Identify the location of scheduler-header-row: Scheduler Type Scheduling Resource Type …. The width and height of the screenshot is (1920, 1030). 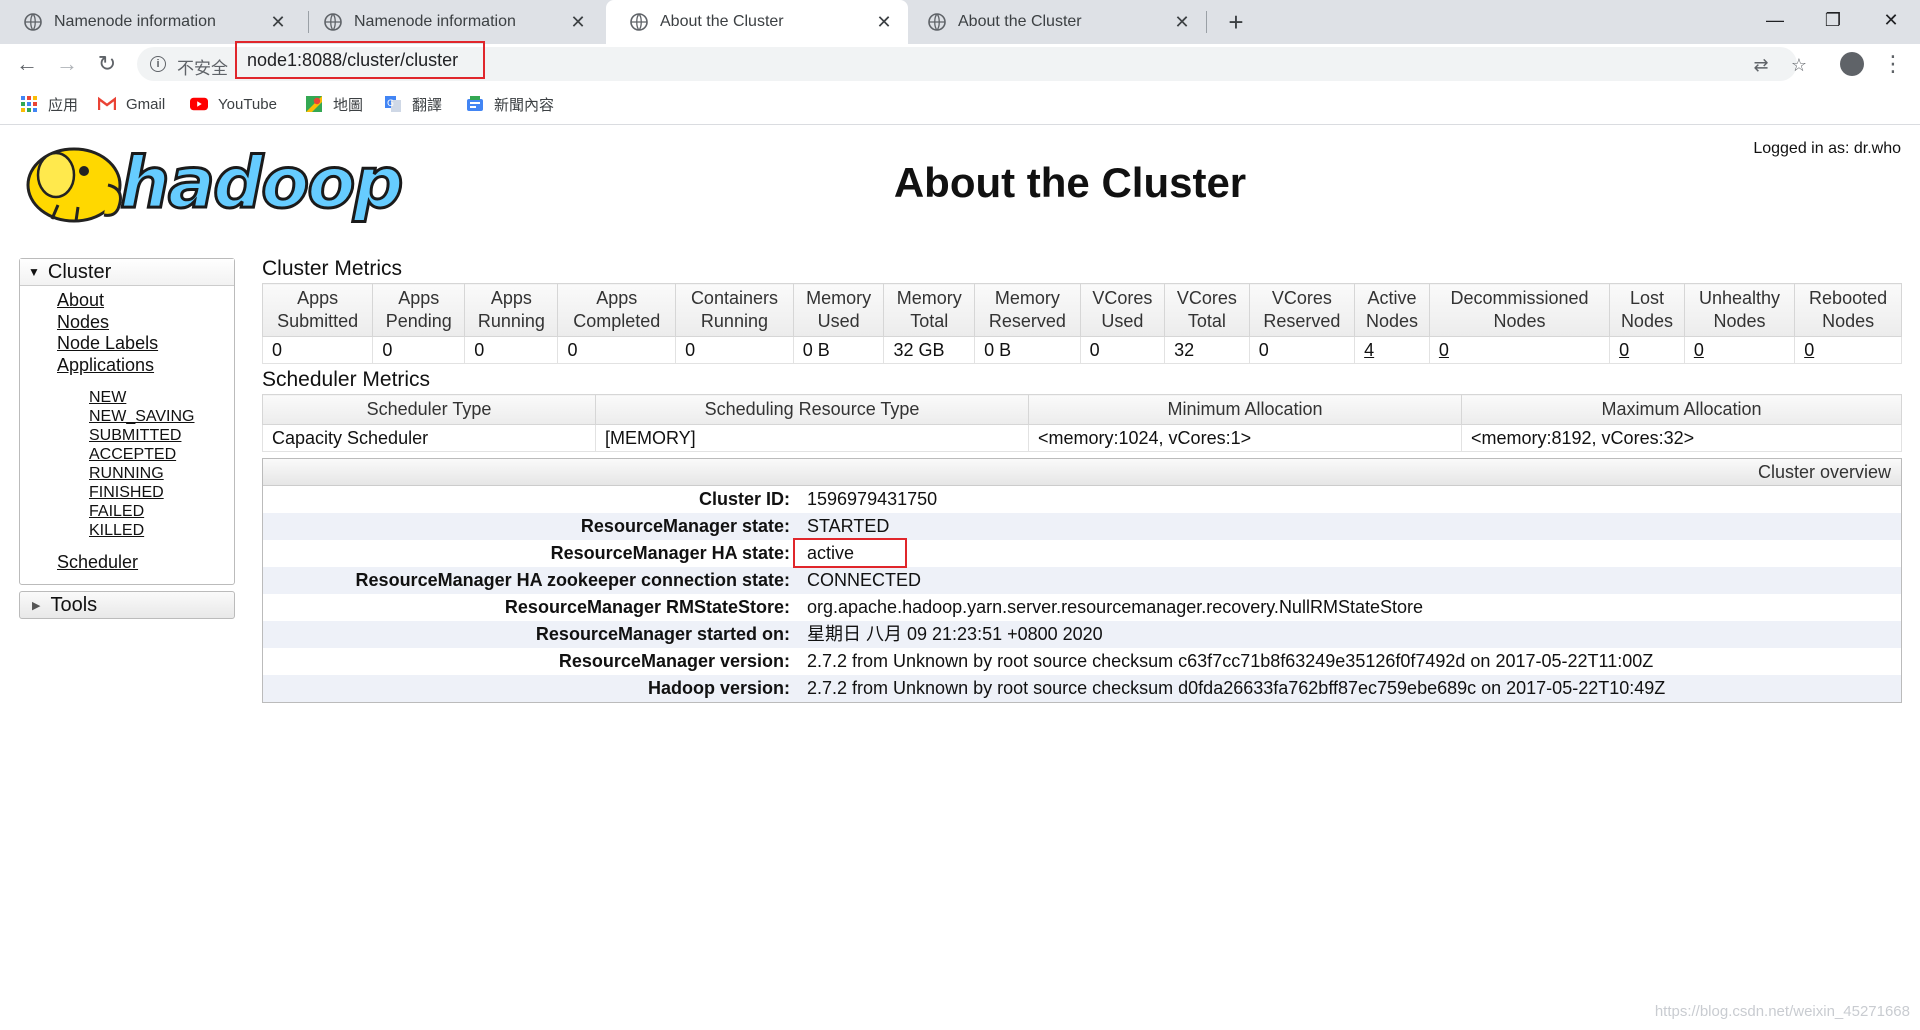
(1082, 409).